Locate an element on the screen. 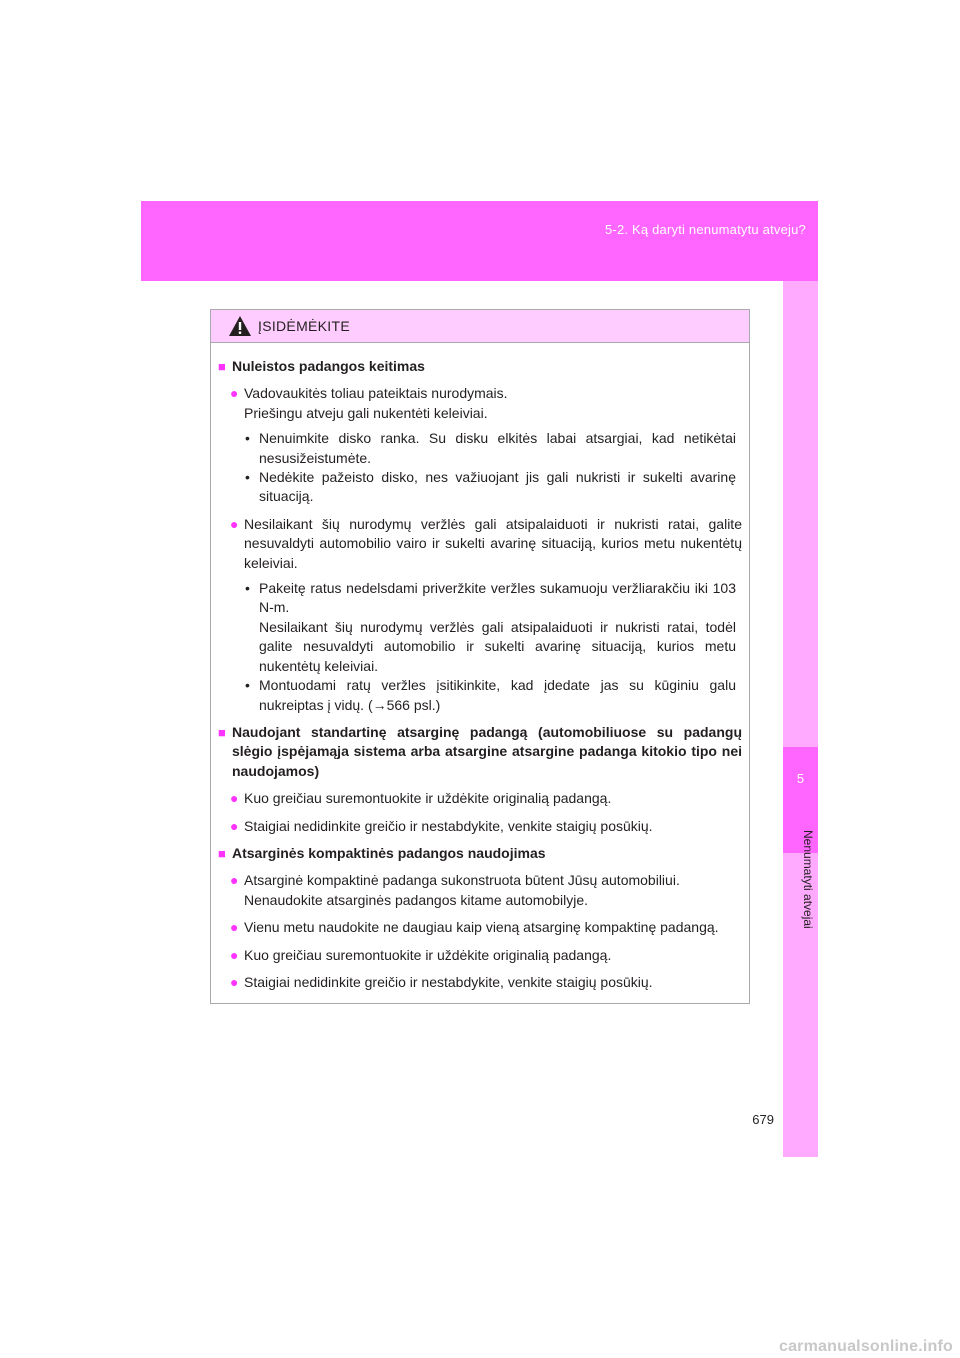 This screenshot has height=1358, width=960. page-number: 679 is located at coordinates (763, 1119).